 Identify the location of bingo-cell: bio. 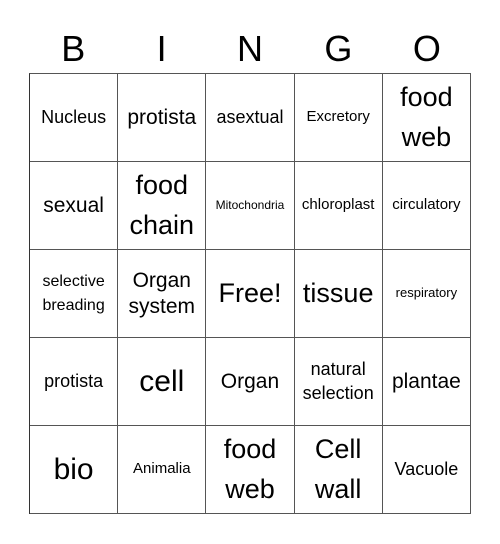
(74, 470).